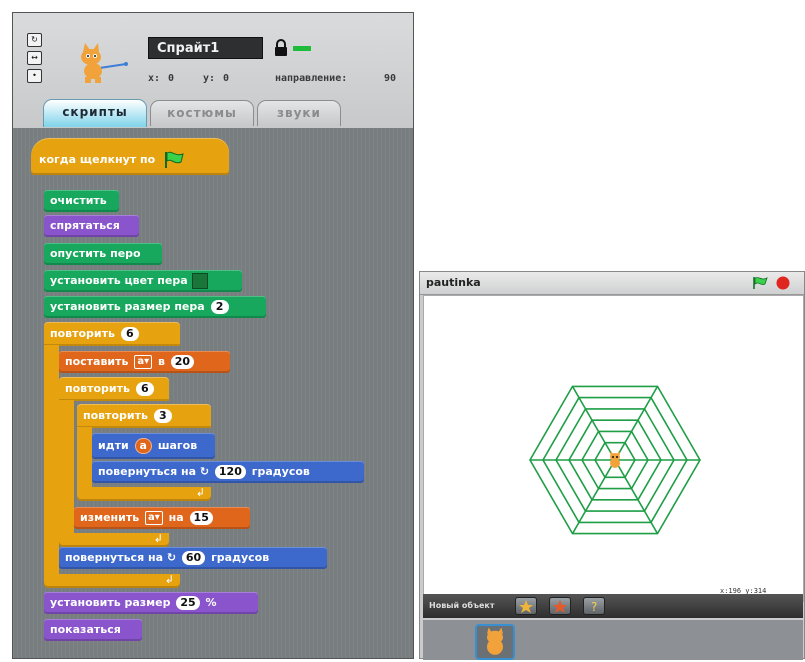  What do you see at coordinates (51, 462) in the screenshot?
I see `repeat-outer-arm` at bounding box center [51, 462].